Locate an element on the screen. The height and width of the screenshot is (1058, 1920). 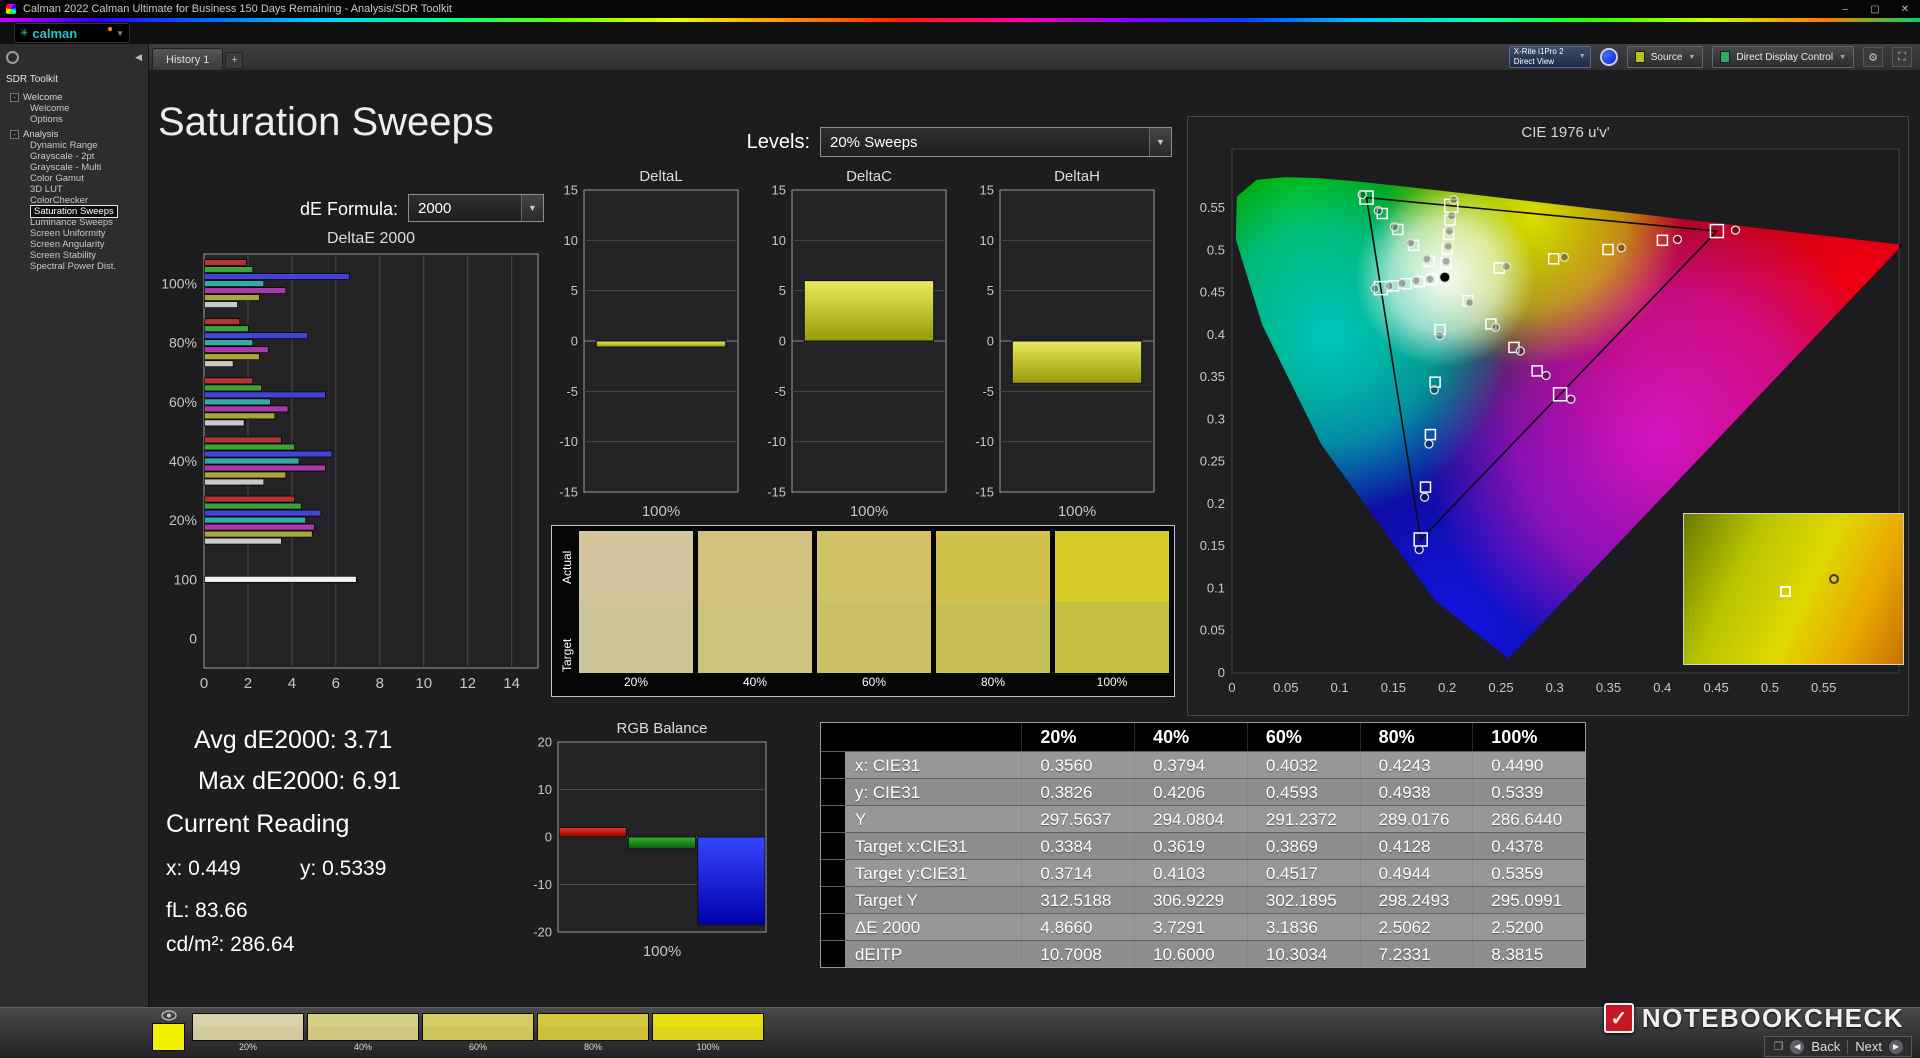
row-label: ΔE 2000 is located at coordinates (887, 927).